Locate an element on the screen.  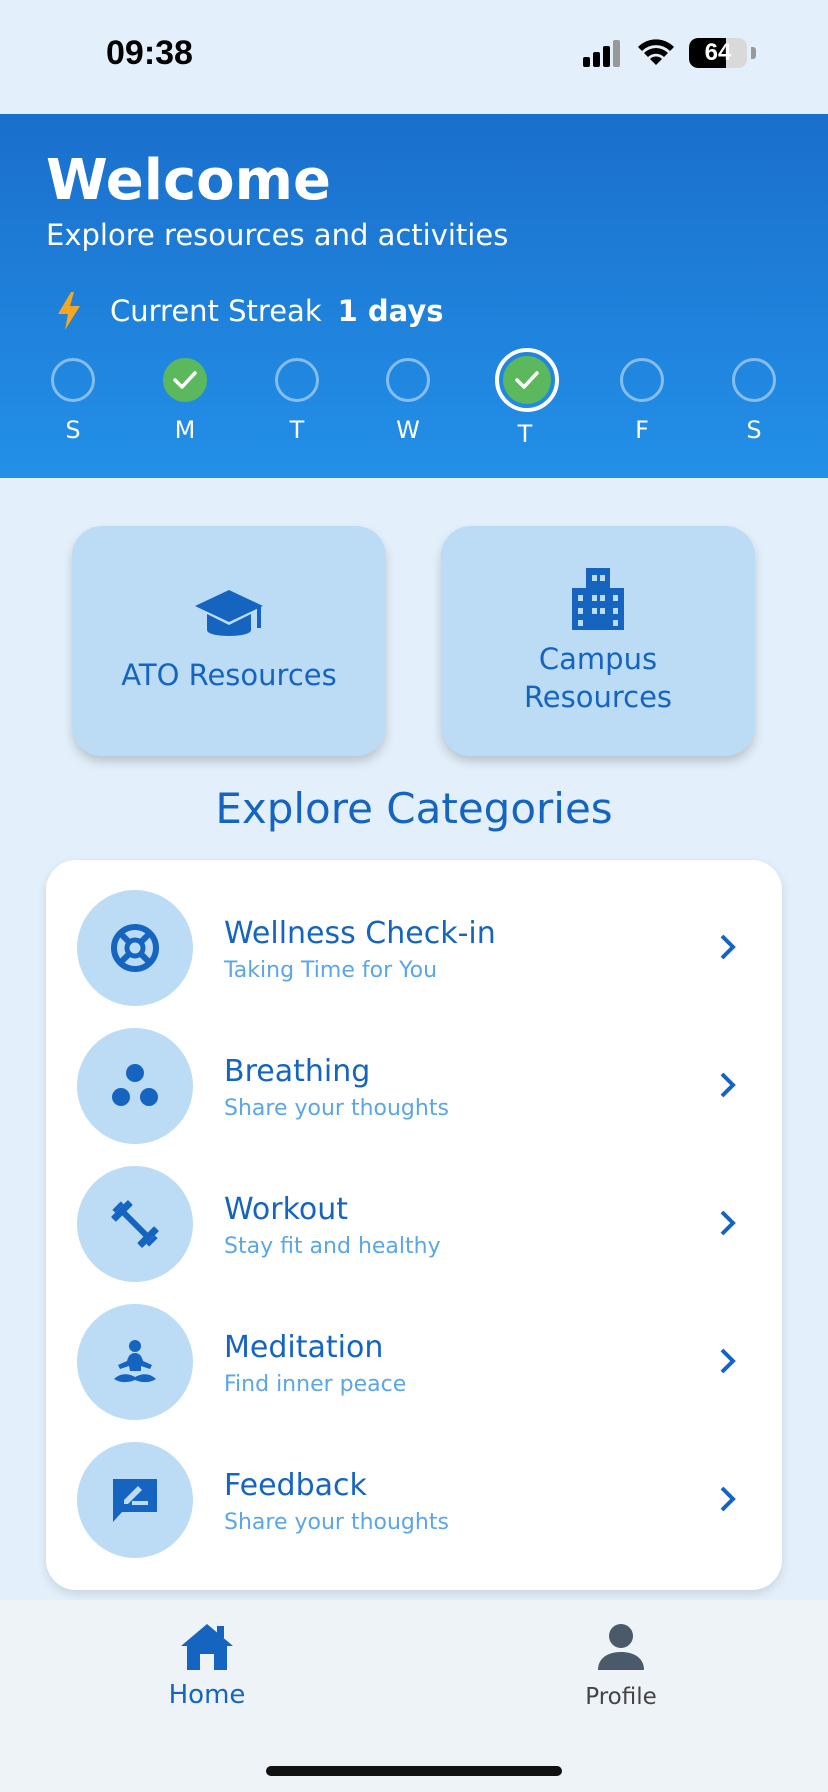
category-wellness-check-in: Wellness Check-in Taking Time for You is located at coordinates (414, 933).